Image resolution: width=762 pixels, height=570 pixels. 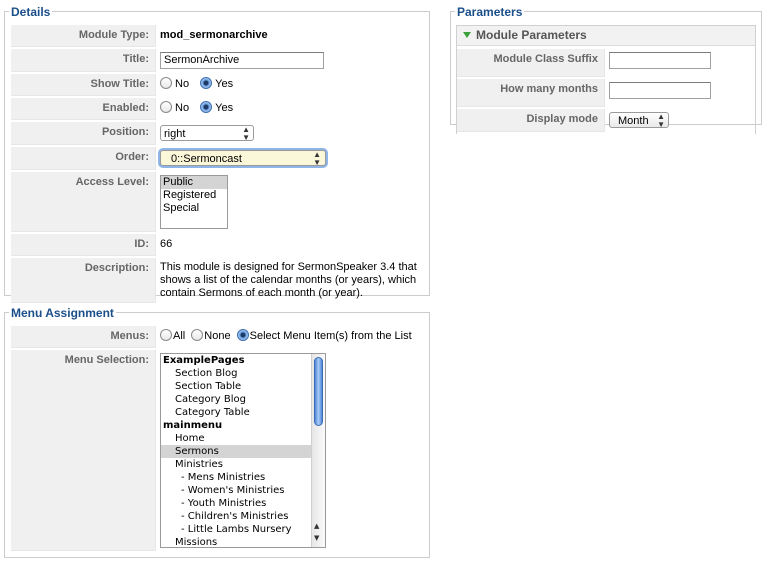 I want to click on id-value: 66, so click(x=166, y=244).